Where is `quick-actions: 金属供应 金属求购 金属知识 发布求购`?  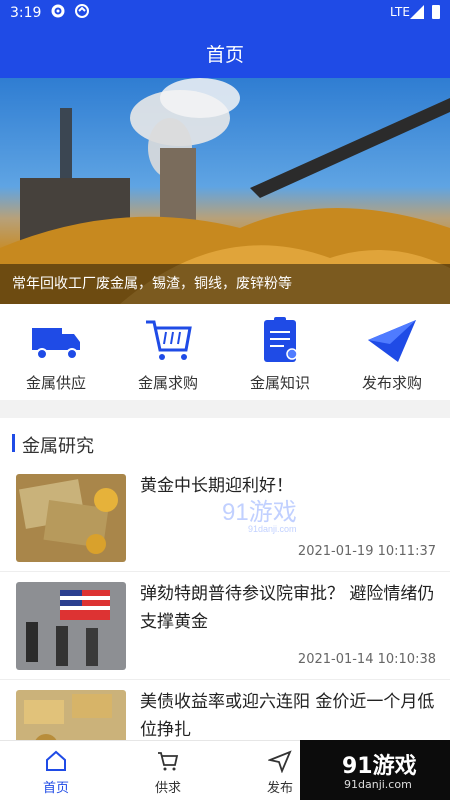
quick-actions: 金属供应 金属求购 金属知识 发布求购 is located at coordinates (225, 352).